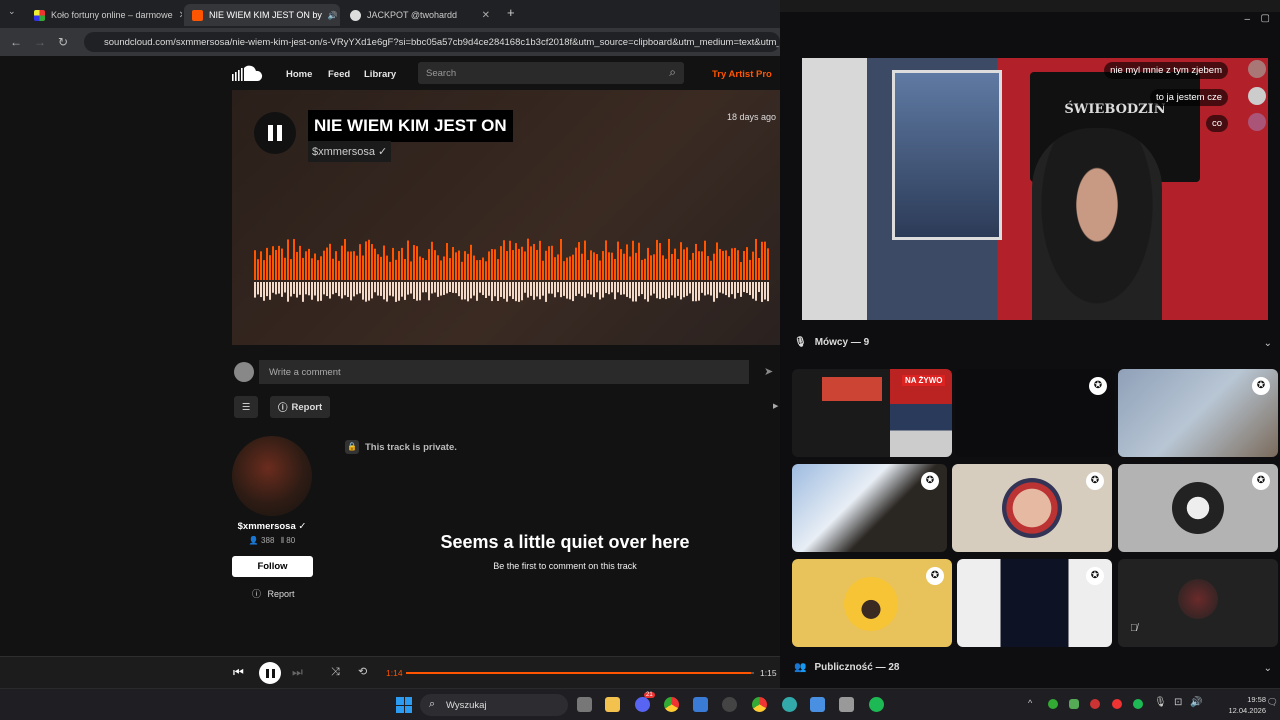 This screenshot has width=1280, height=720. Describe the element at coordinates (40, 42) in the screenshot. I see `forward-icon: →` at that location.